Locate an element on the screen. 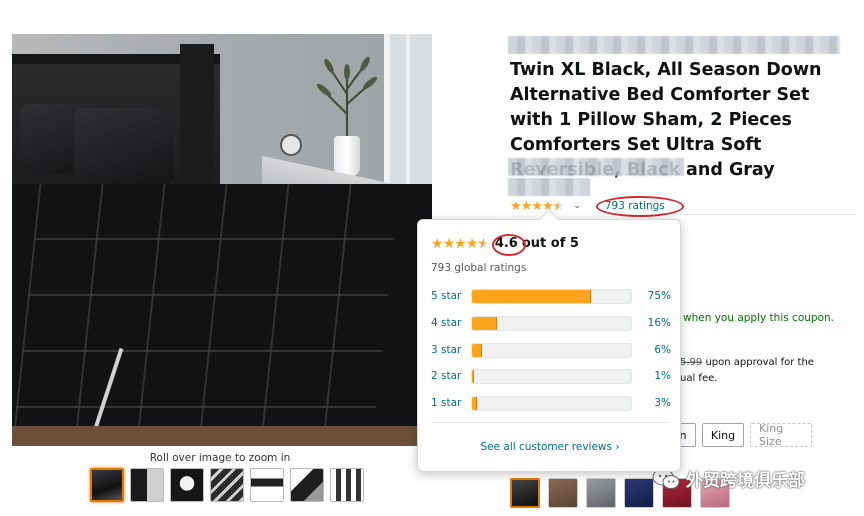 The height and width of the screenshot is (516, 864). size-option-king: King is located at coordinates (723, 435).